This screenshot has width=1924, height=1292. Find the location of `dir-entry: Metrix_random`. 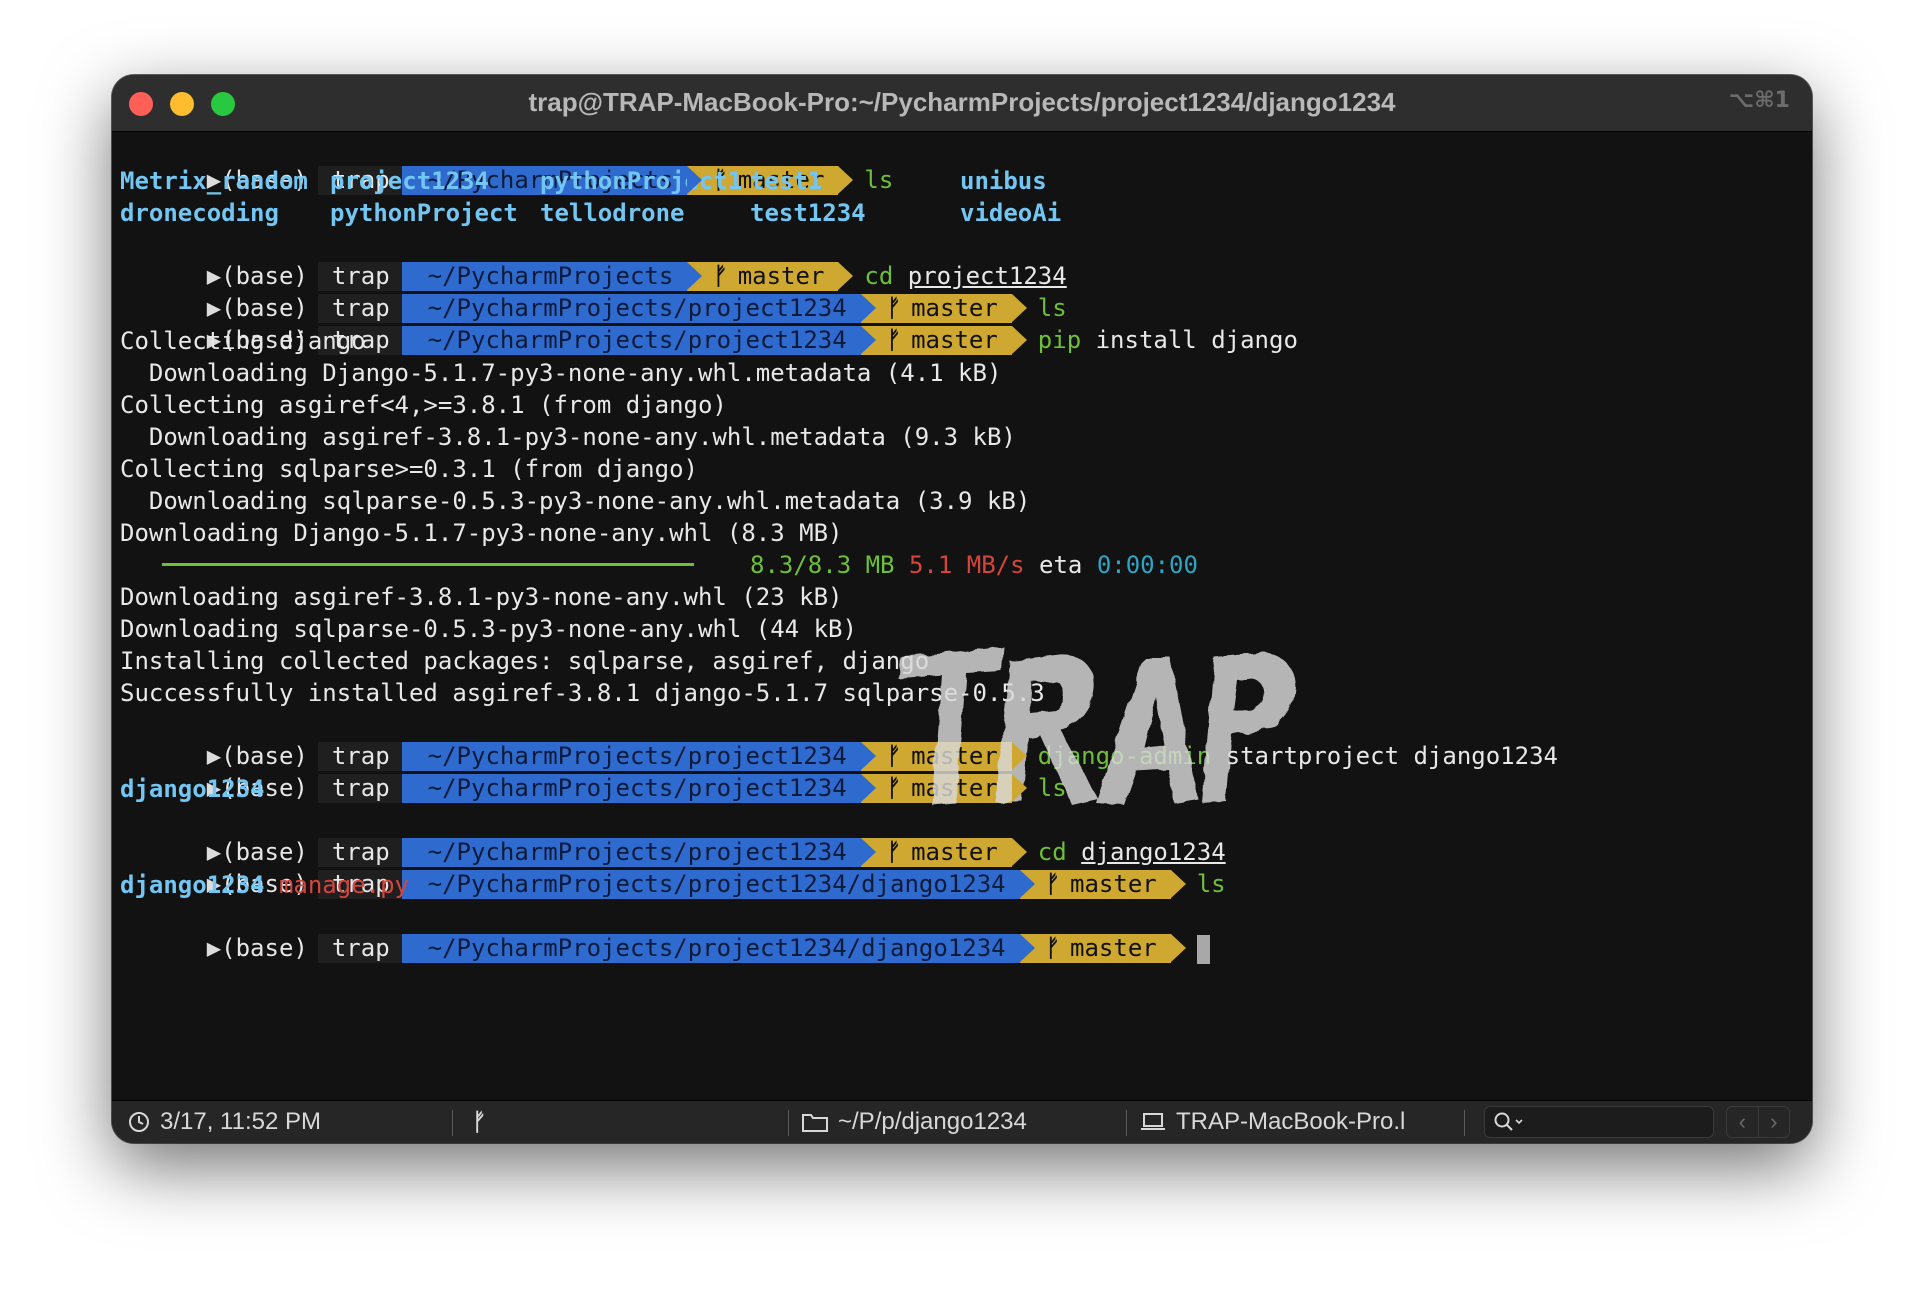

dir-entry: Metrix_random is located at coordinates (214, 181).